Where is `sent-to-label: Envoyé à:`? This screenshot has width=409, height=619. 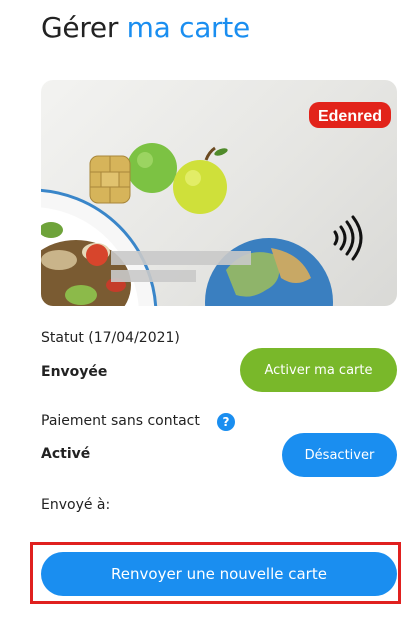
sent-to-label: Envoyé à: is located at coordinates (76, 505).